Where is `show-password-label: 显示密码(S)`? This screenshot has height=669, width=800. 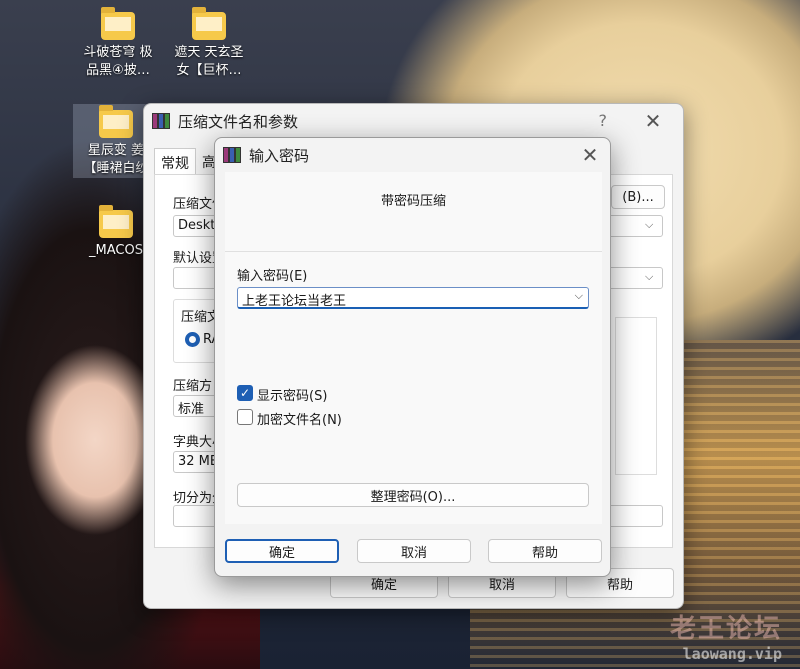 show-password-label: 显示密码(S) is located at coordinates (292, 394).